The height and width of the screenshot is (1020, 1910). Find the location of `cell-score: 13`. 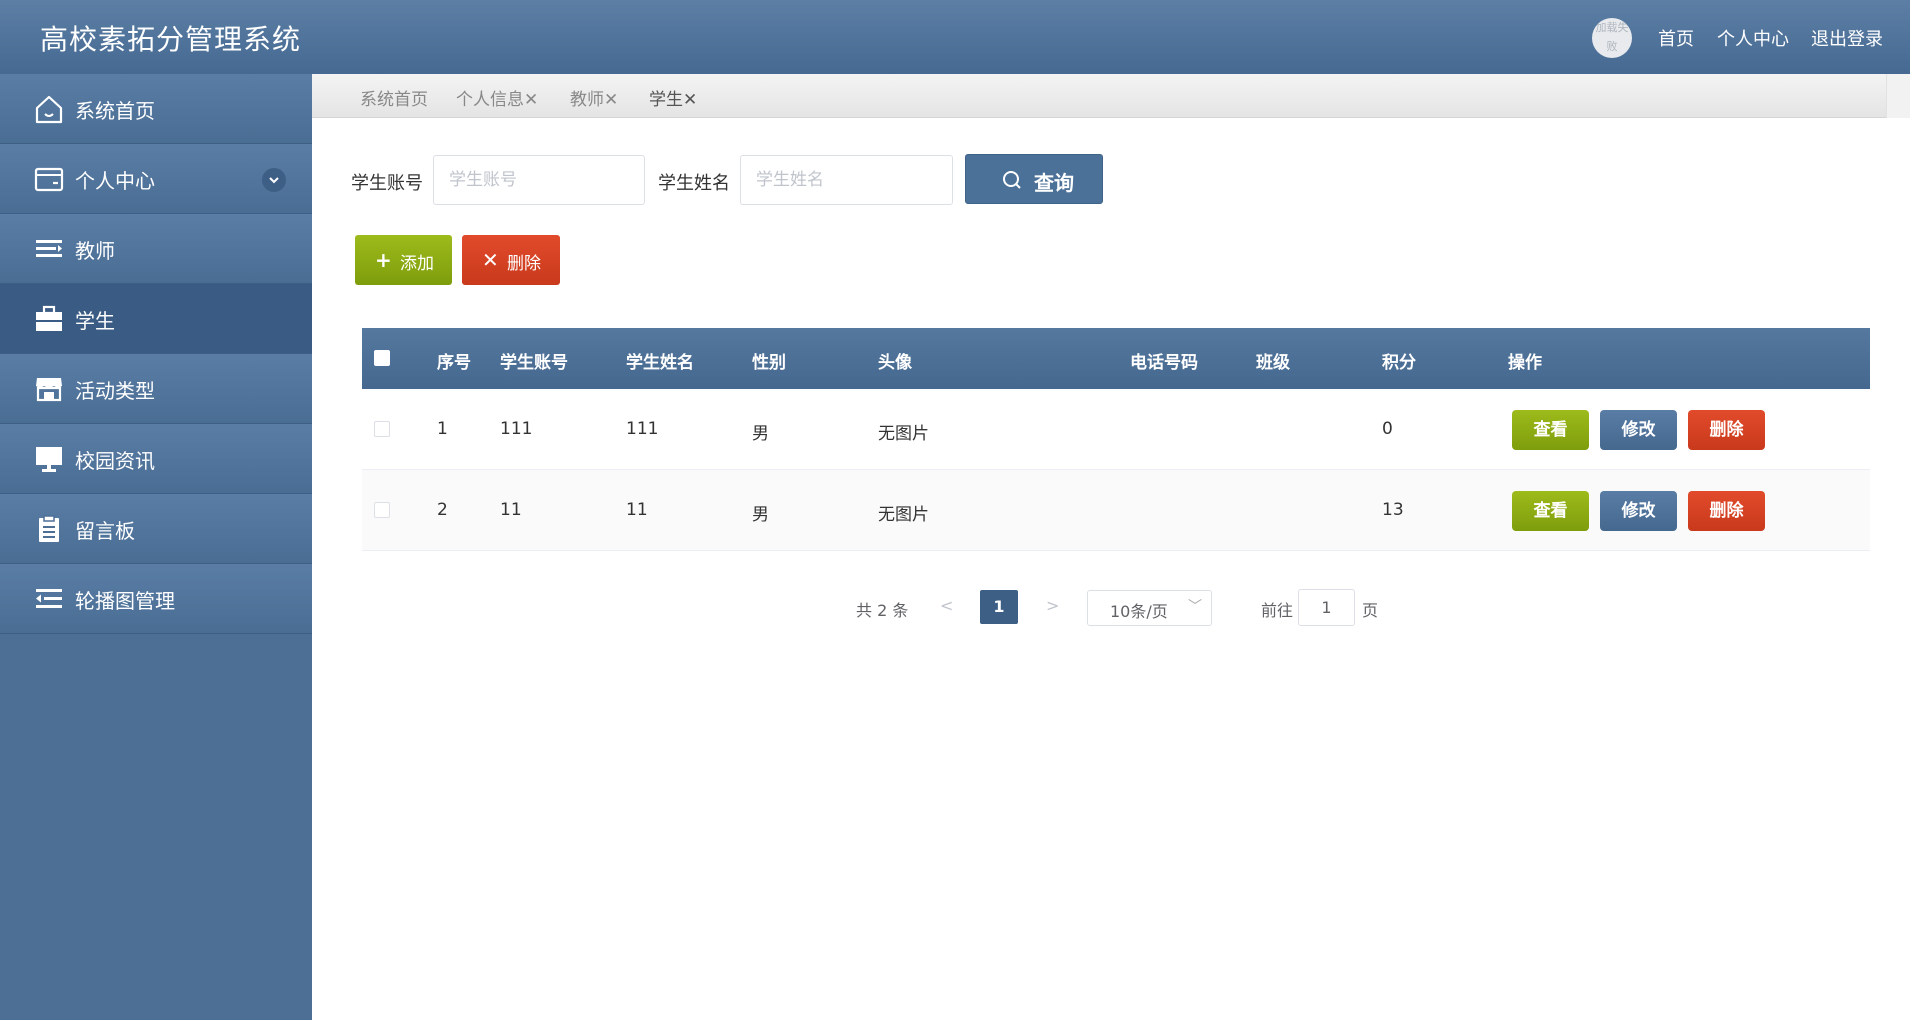

cell-score: 13 is located at coordinates (1393, 510).